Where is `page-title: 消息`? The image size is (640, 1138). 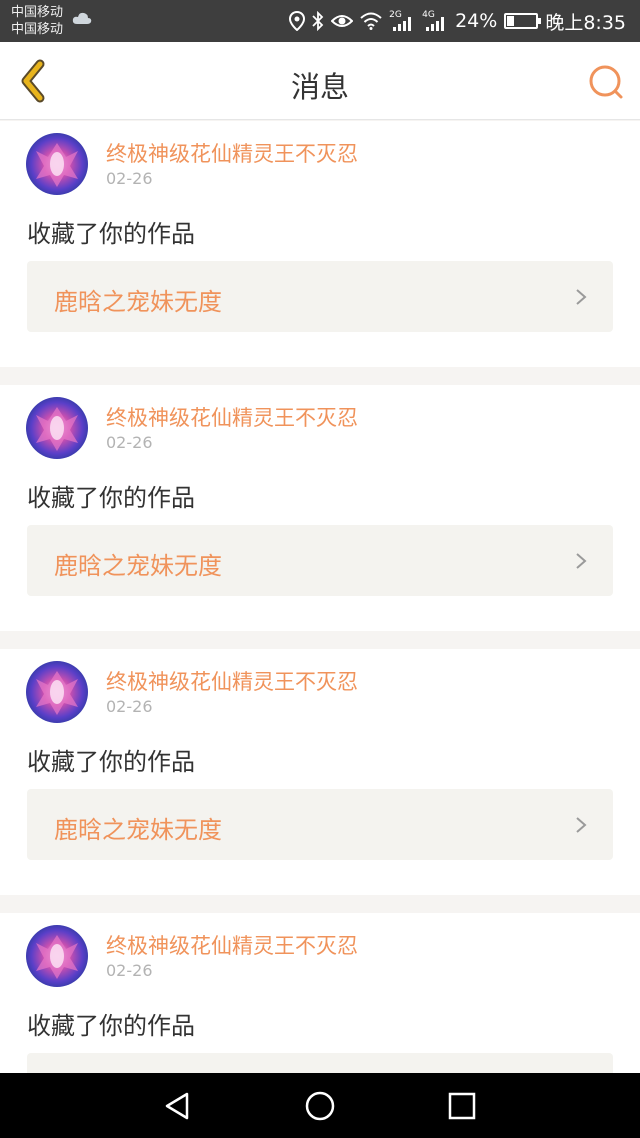
page-title: 消息 is located at coordinates (319, 87).